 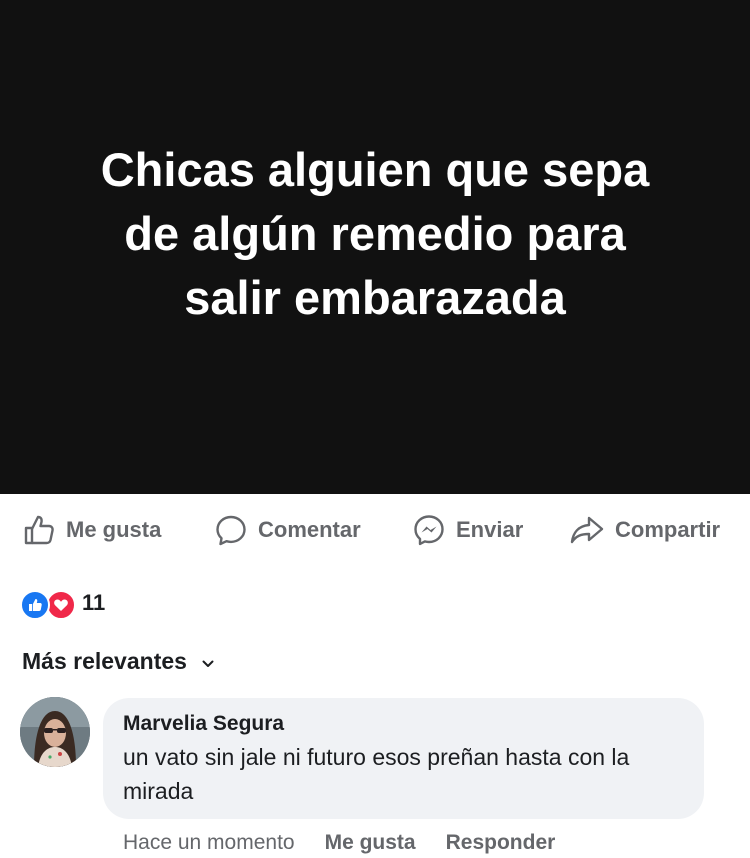 What do you see at coordinates (104, 660) in the screenshot?
I see `sort-label: Más relevantes` at bounding box center [104, 660].